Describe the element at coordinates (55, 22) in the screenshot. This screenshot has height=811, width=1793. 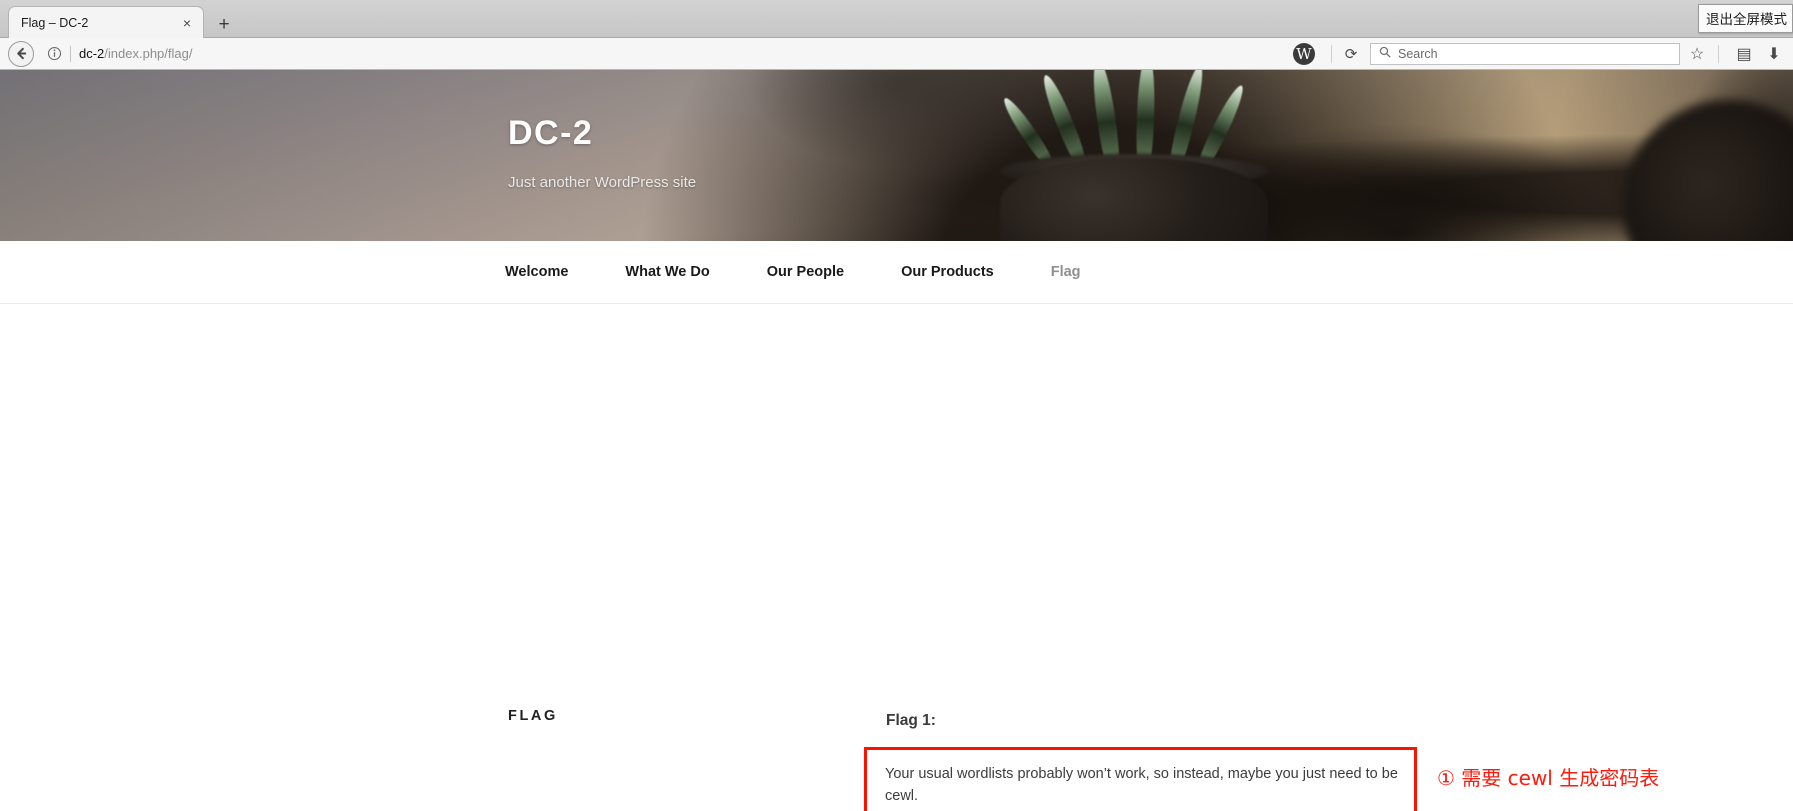
I see `tab-title: Flag – DC-2` at that location.